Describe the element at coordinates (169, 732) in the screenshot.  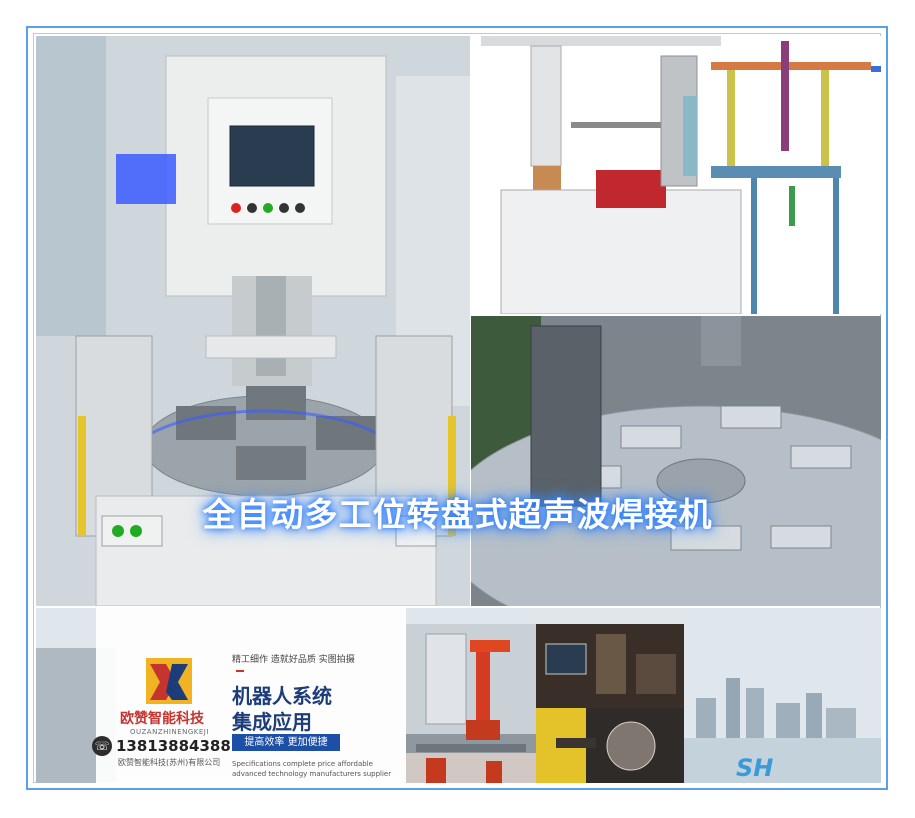
I see `brand-name-en: OUZANZHINENGKEJI` at that location.